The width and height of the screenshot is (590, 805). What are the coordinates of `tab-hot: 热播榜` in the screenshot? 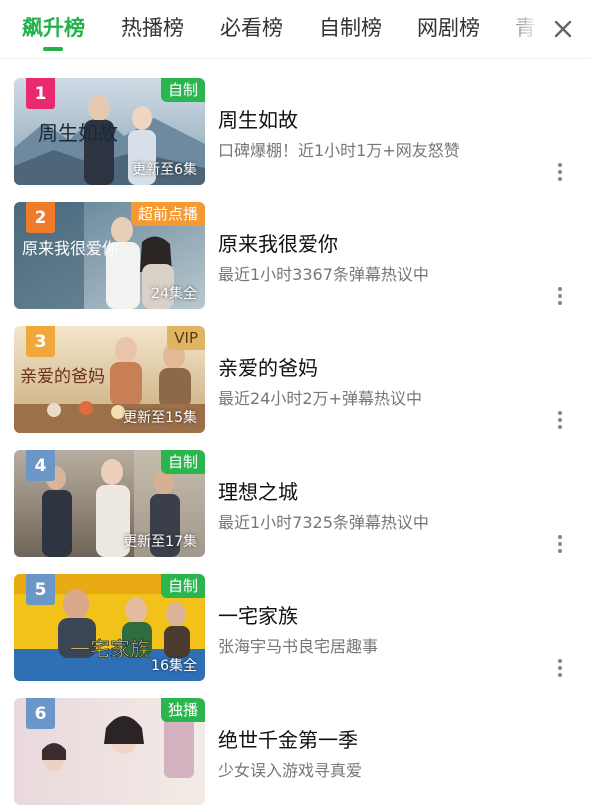 It's located at (152, 28).